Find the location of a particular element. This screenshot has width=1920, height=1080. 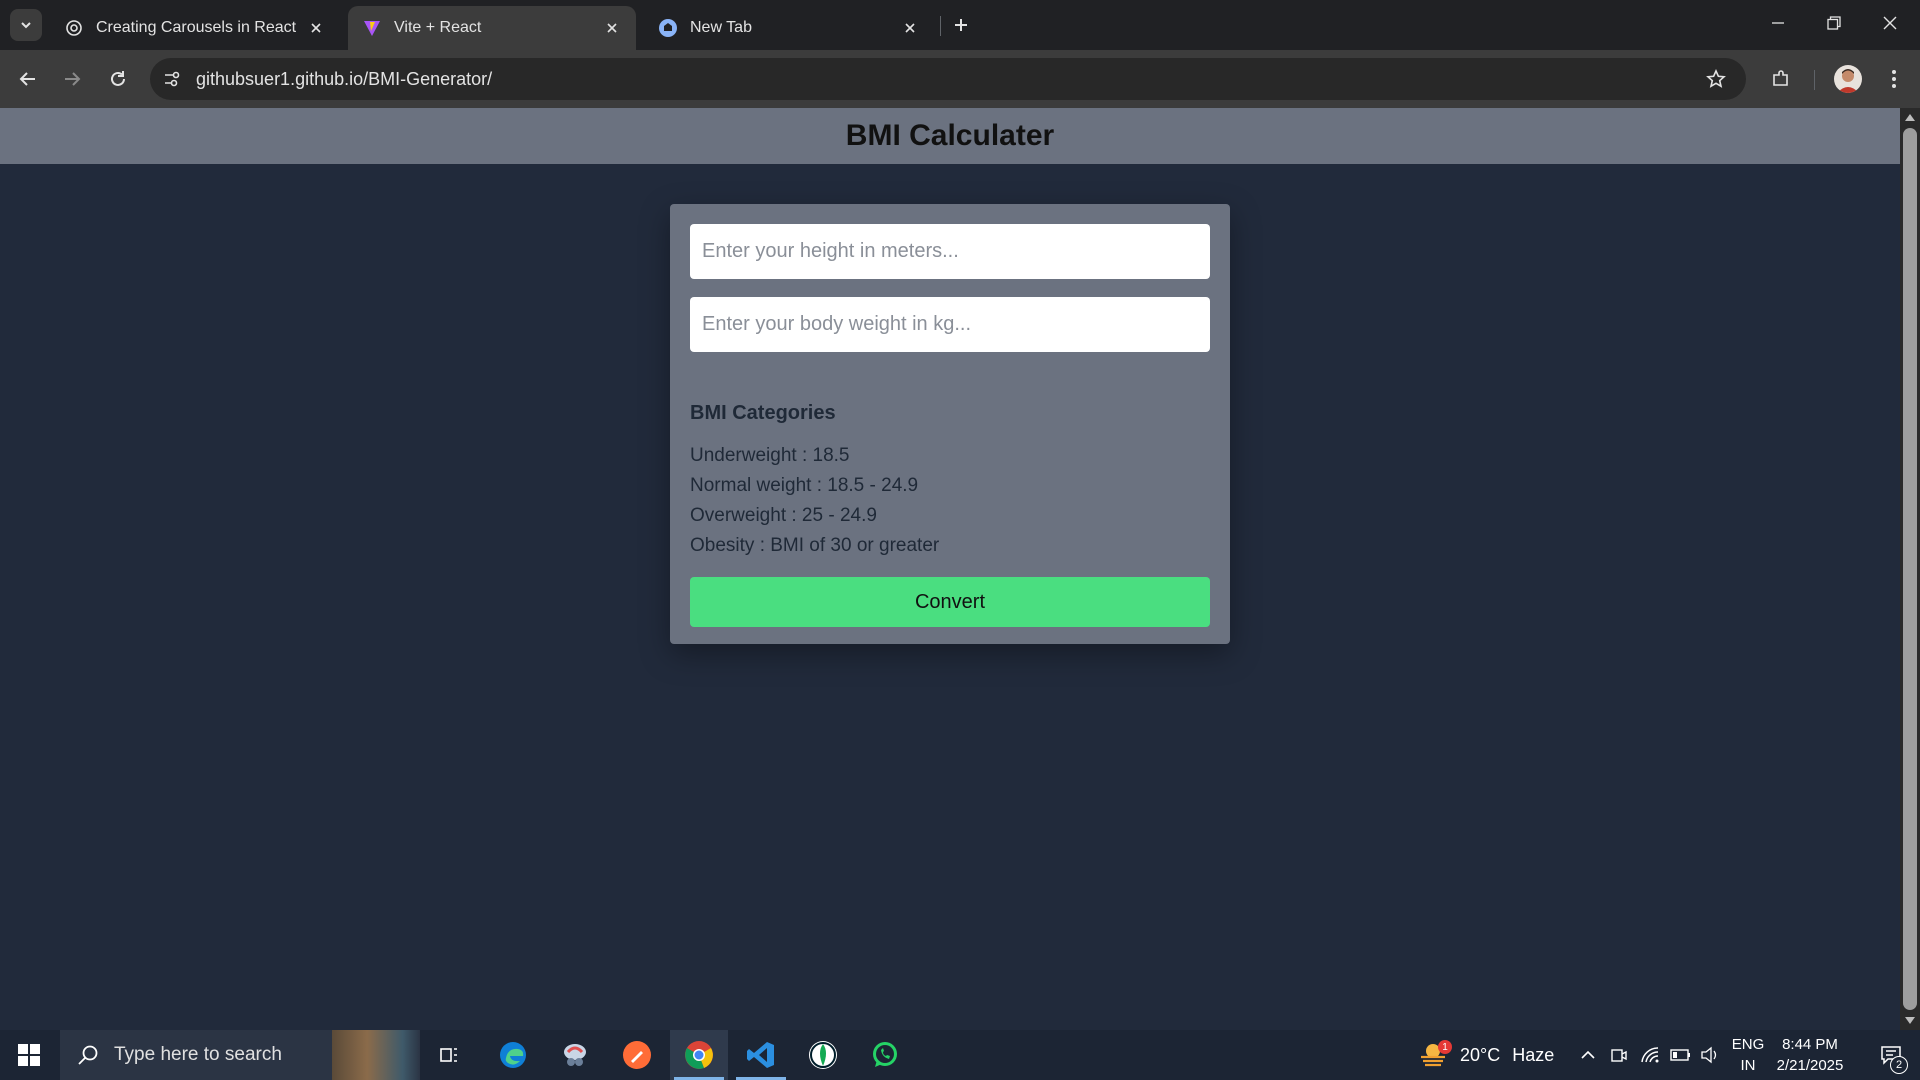

category-item: Overweight : 25 - 24.9 is located at coordinates (783, 515).